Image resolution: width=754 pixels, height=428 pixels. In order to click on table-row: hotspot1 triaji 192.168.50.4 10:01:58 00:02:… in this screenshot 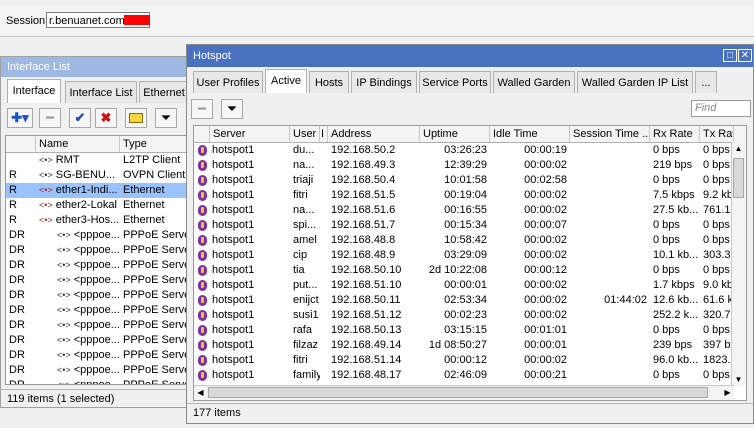, I will do `click(464, 180)`.